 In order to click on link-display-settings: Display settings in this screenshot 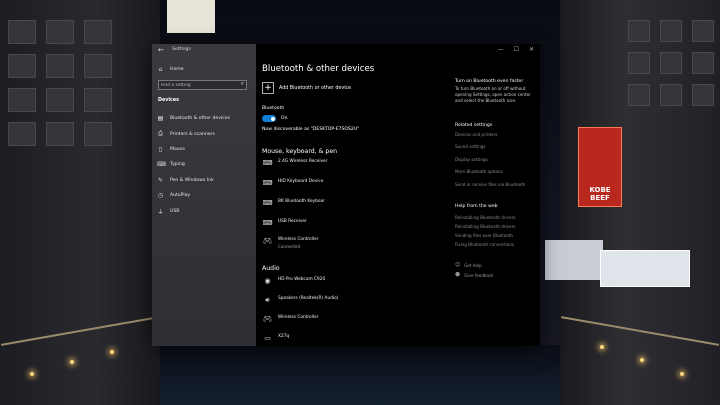, I will do `click(471, 159)`.